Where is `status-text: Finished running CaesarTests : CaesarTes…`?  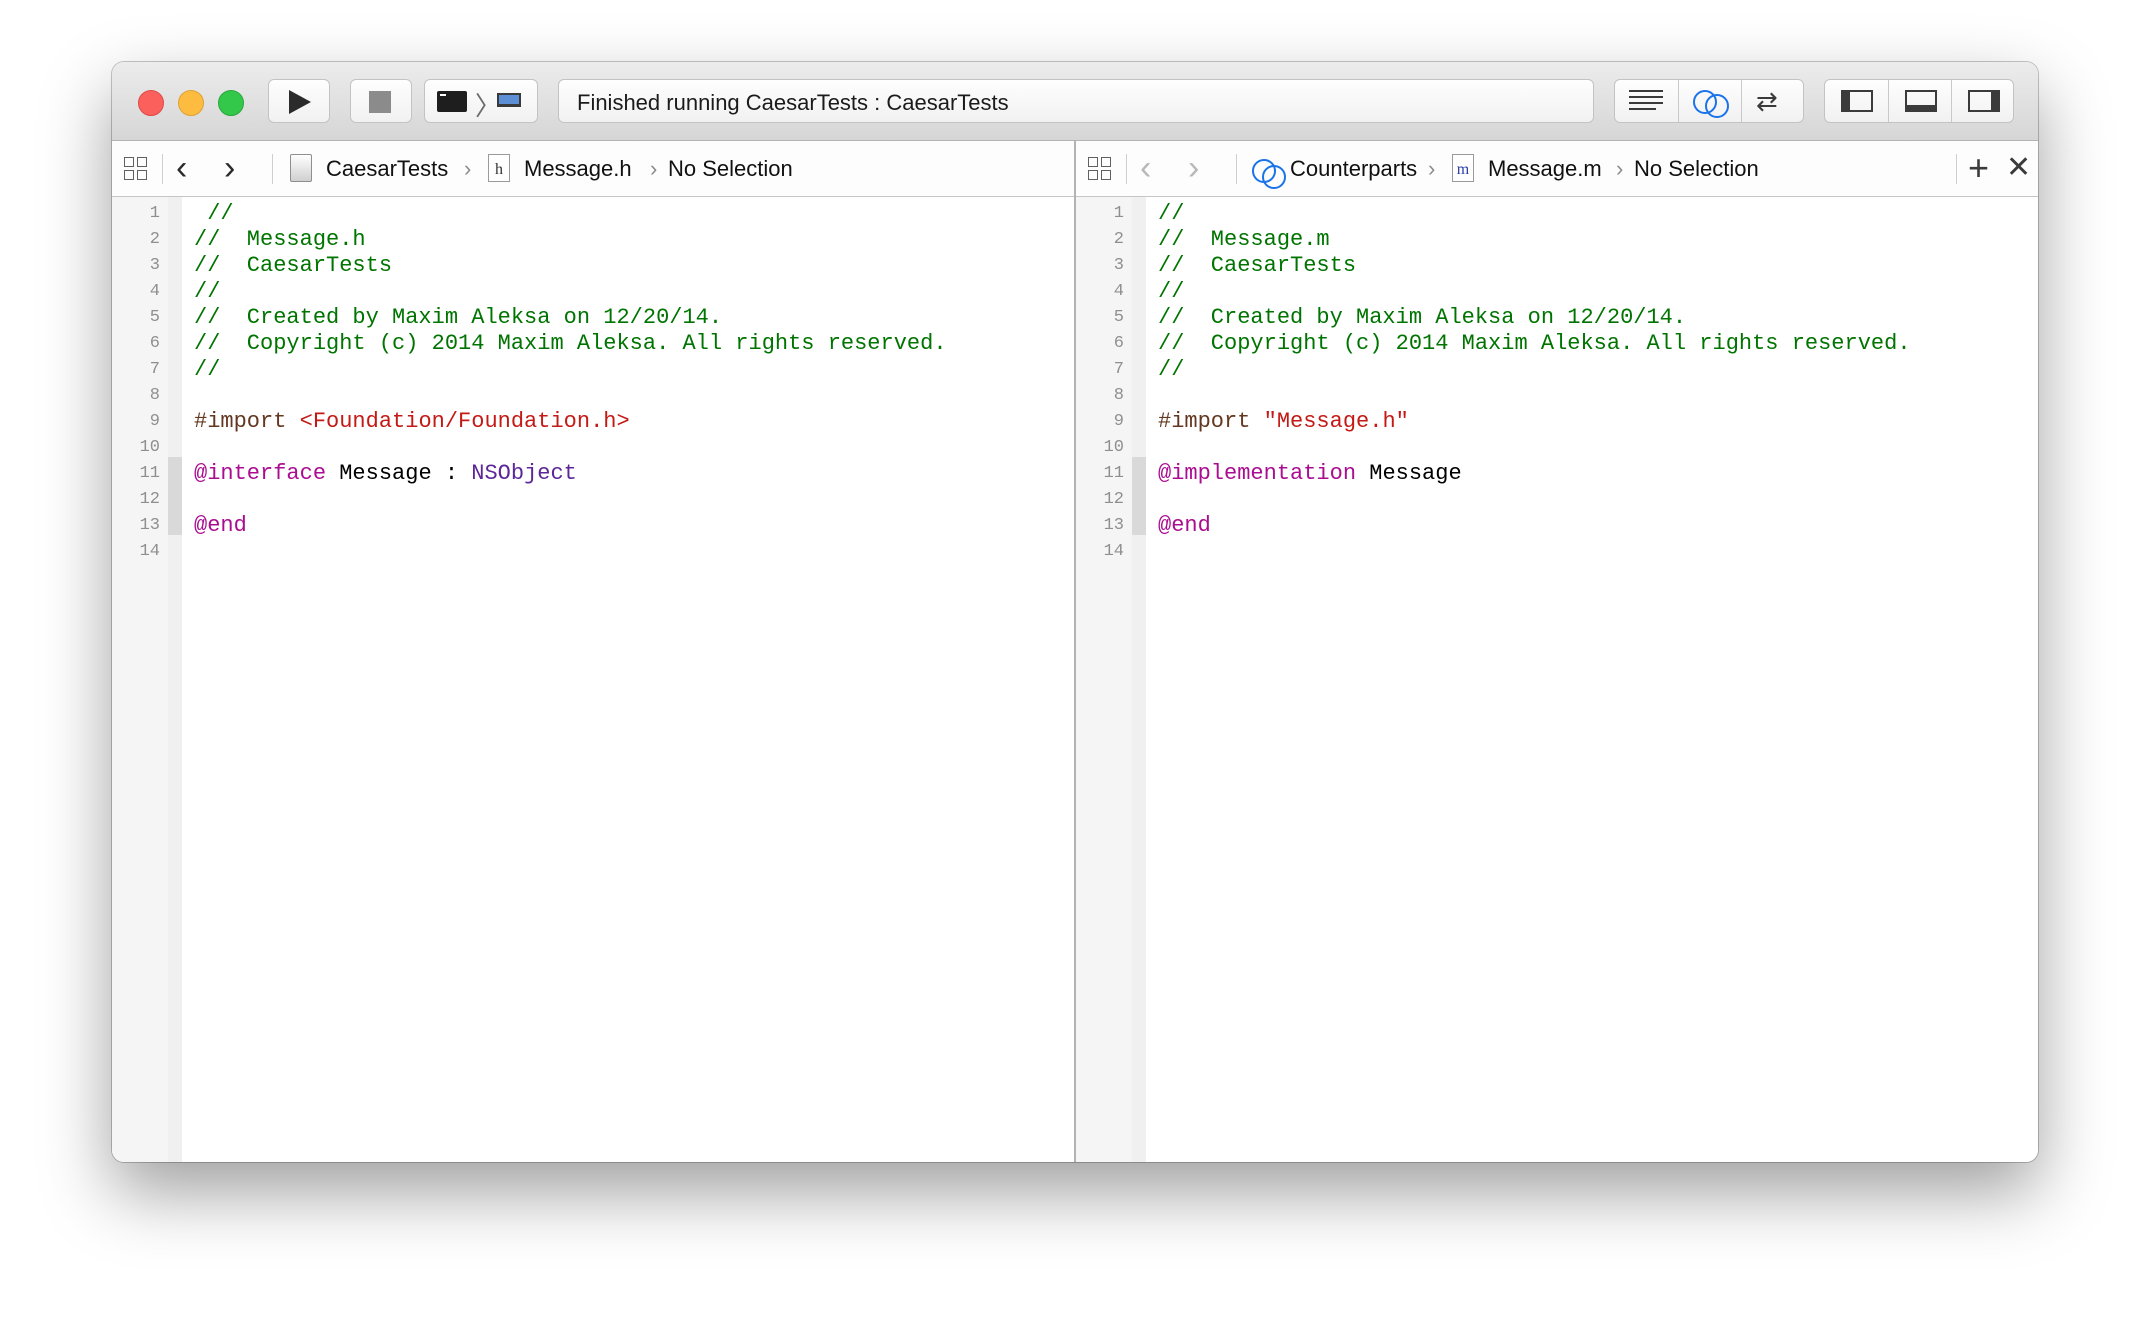 status-text: Finished running CaesarTests : CaesarTes… is located at coordinates (793, 102).